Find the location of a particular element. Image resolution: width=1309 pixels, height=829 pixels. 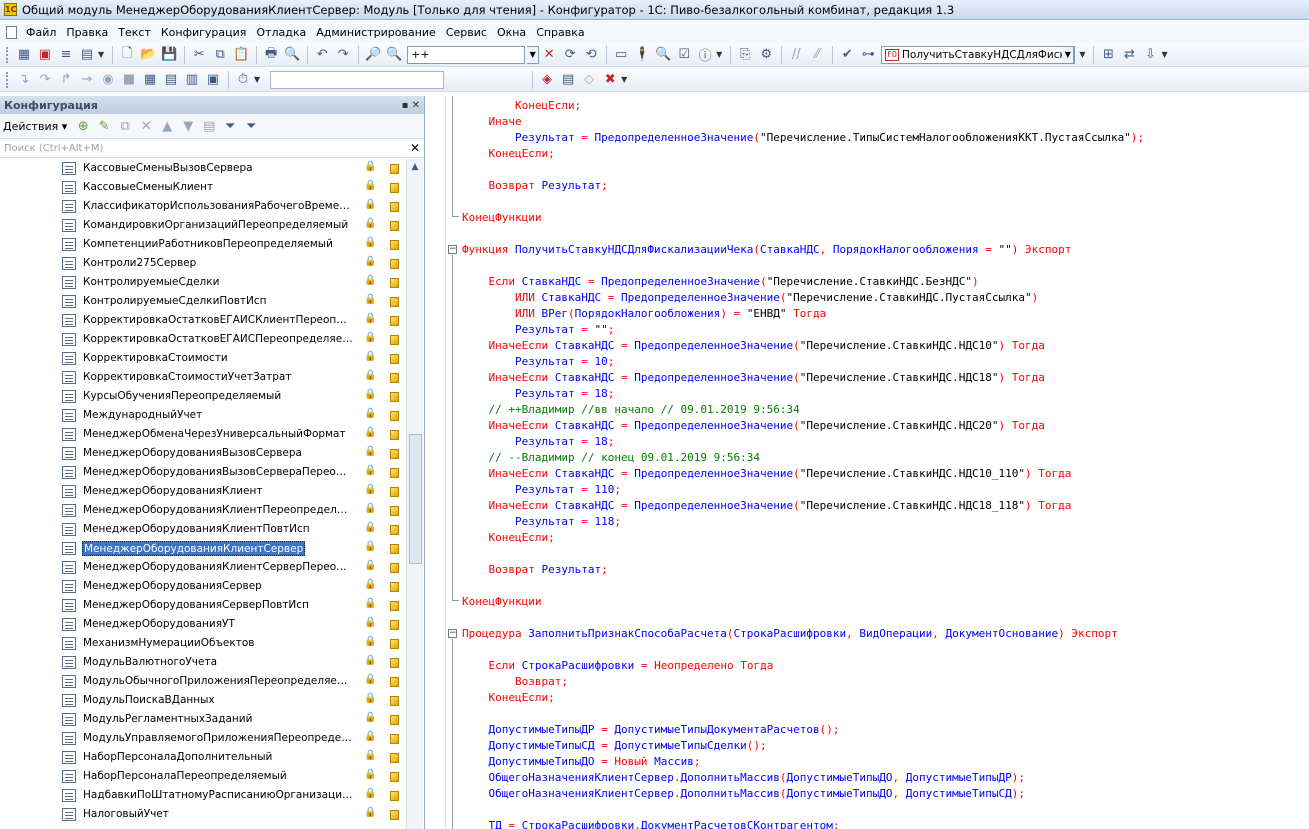

tree-icon: ⊞ is located at coordinates (1108, 55).